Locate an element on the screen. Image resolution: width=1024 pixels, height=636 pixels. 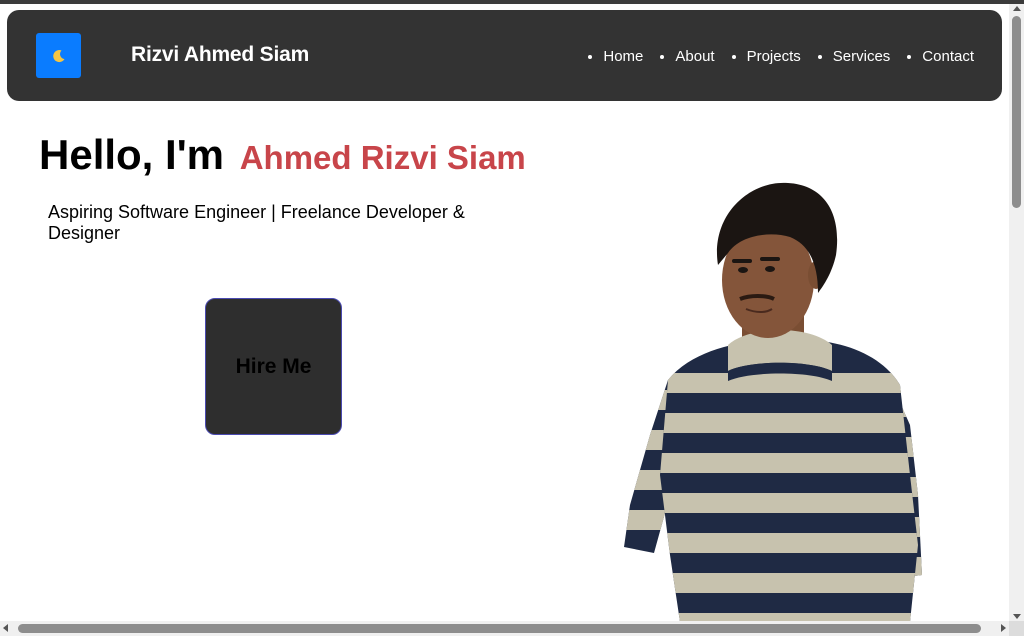
hero-name: Ahmed Rizvi Siam is located at coordinates (382, 157).